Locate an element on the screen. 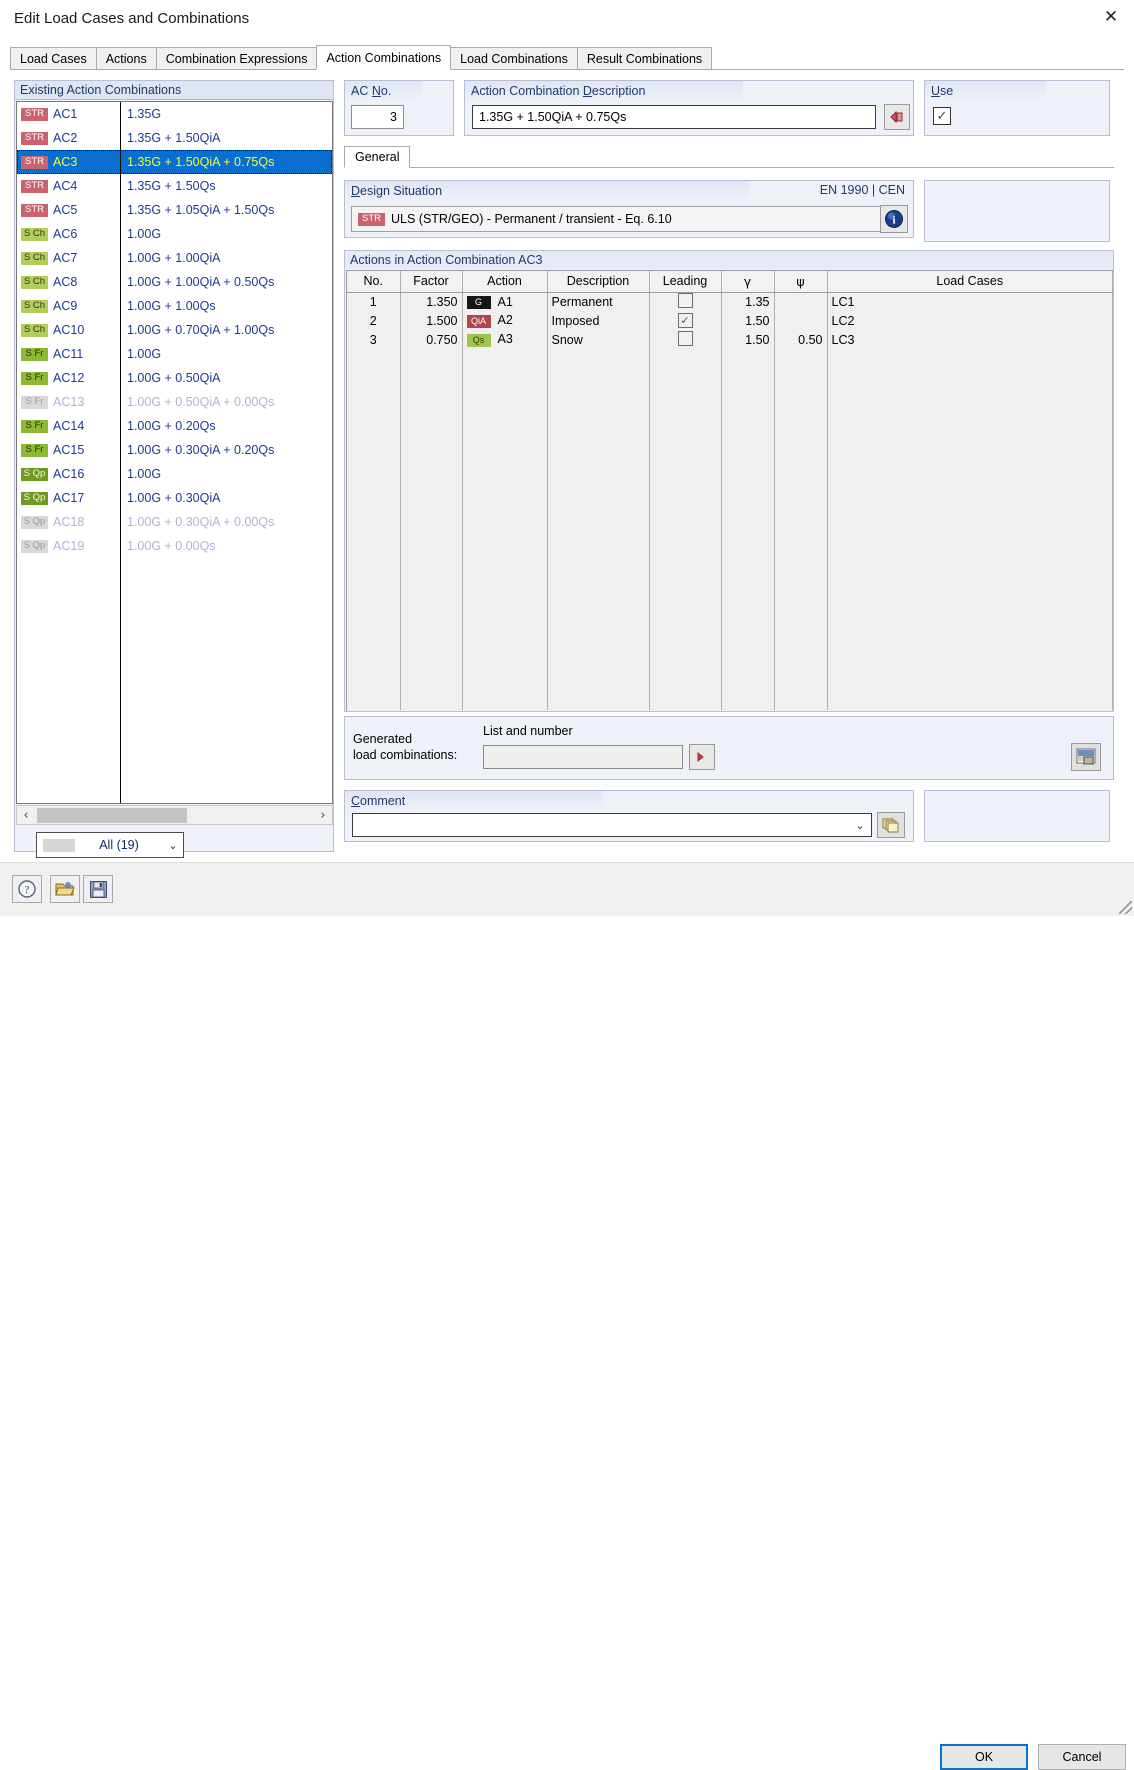 The image size is (1134, 1770). list-item: S Fr AC13 1.00G + 0.50QiA + 0.00Qs is located at coordinates (174, 402).